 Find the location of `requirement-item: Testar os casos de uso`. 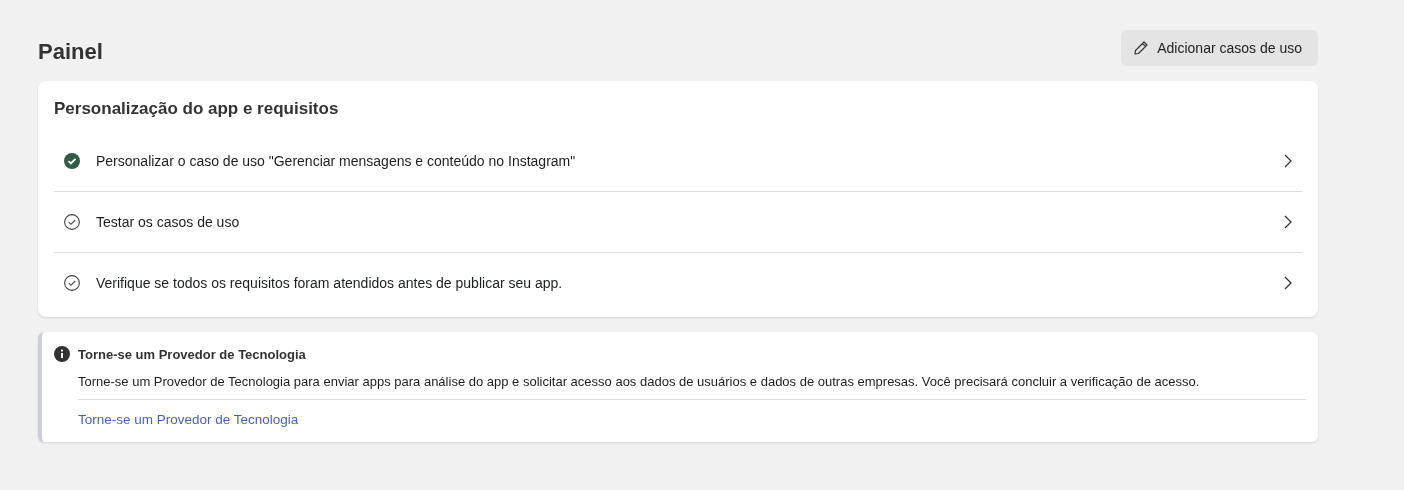

requirement-item: Testar os casos de uso is located at coordinates (678, 222).